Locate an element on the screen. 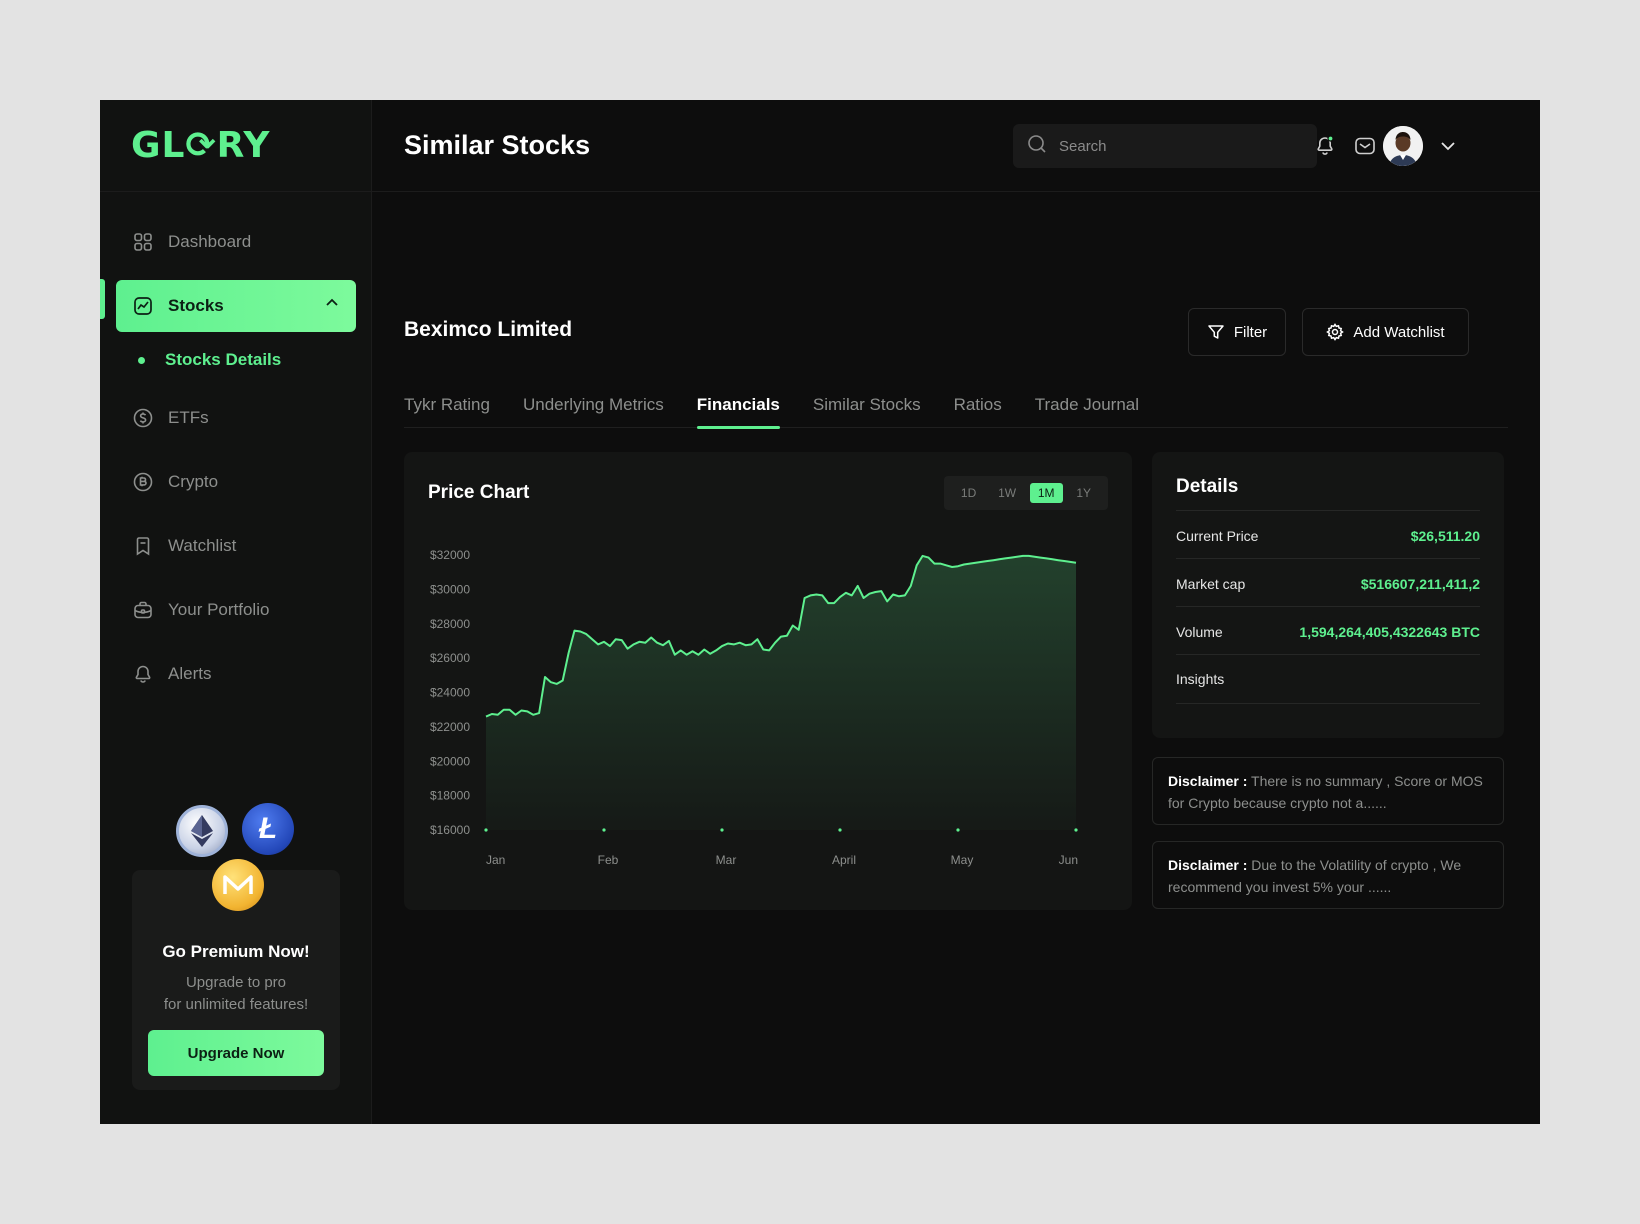 This screenshot has width=1640, height=1224. x-tick-label: Feb is located at coordinates (608, 860).